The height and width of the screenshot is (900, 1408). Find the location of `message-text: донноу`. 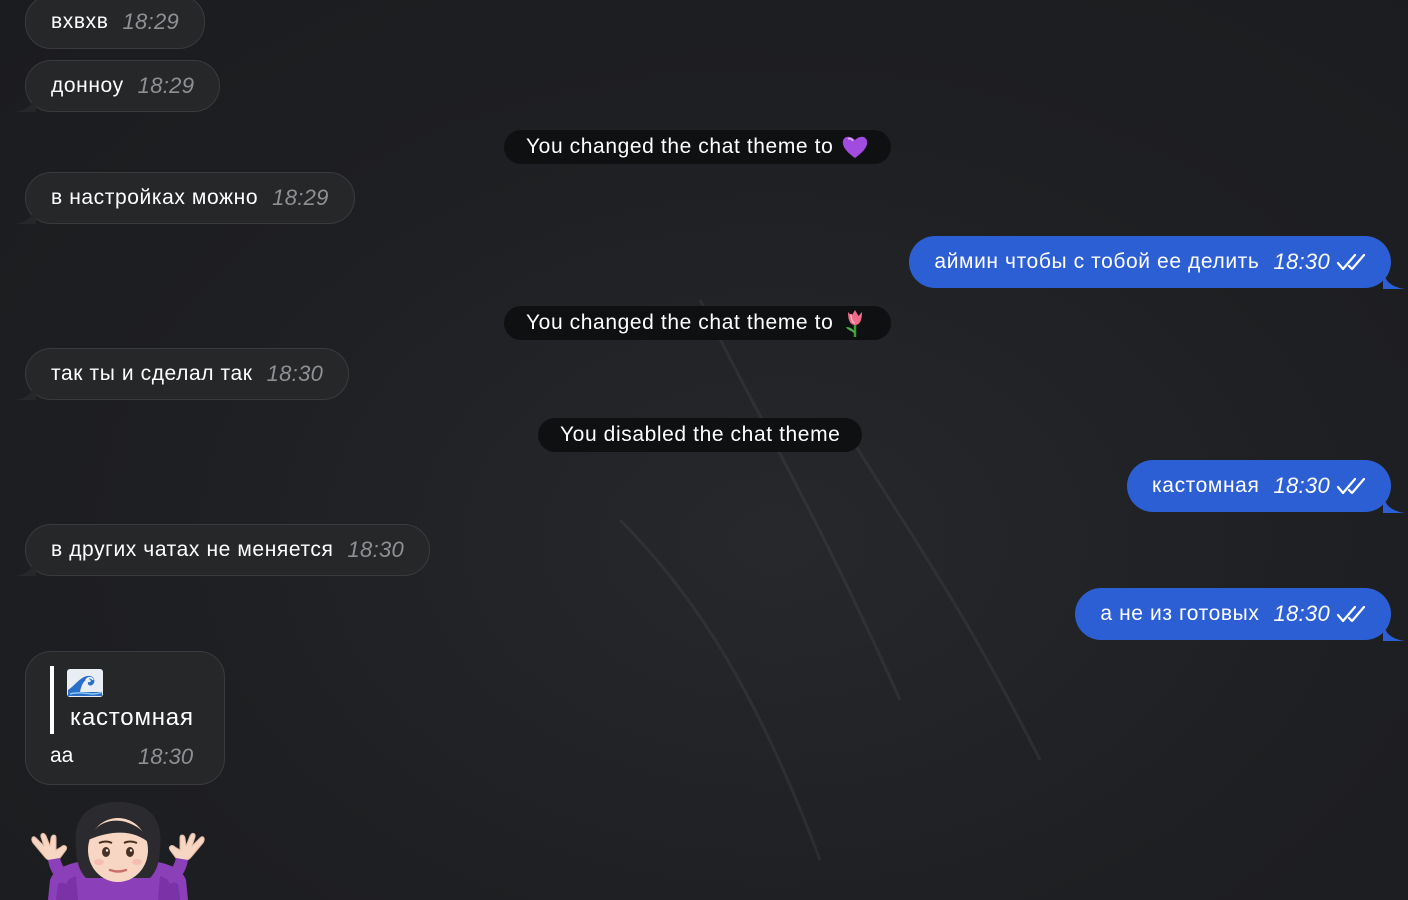

message-text: донноу is located at coordinates (87, 85).